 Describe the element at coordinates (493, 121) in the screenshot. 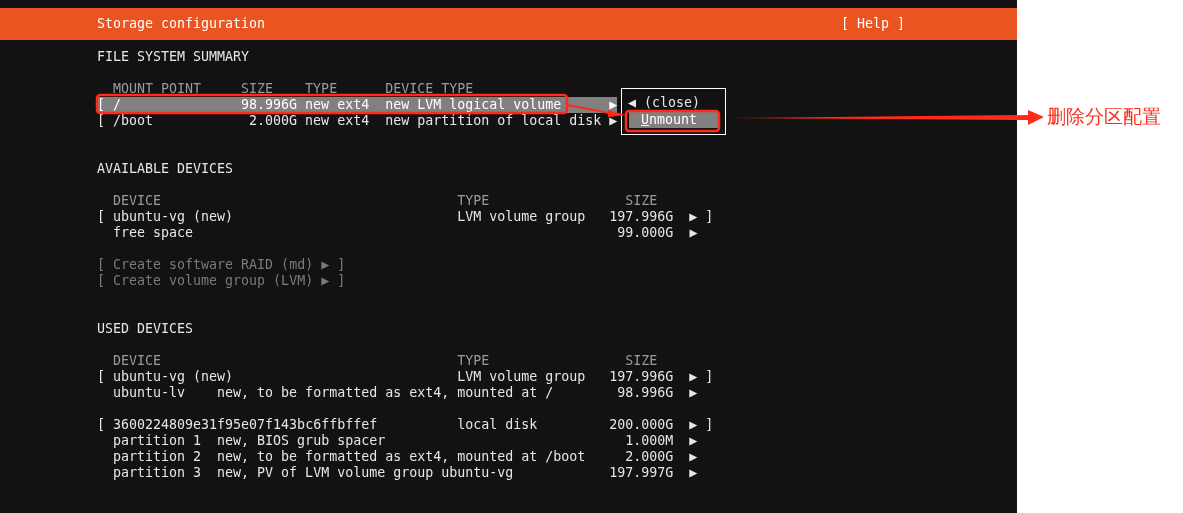

I see `table-cell: new partition of local disk` at that location.